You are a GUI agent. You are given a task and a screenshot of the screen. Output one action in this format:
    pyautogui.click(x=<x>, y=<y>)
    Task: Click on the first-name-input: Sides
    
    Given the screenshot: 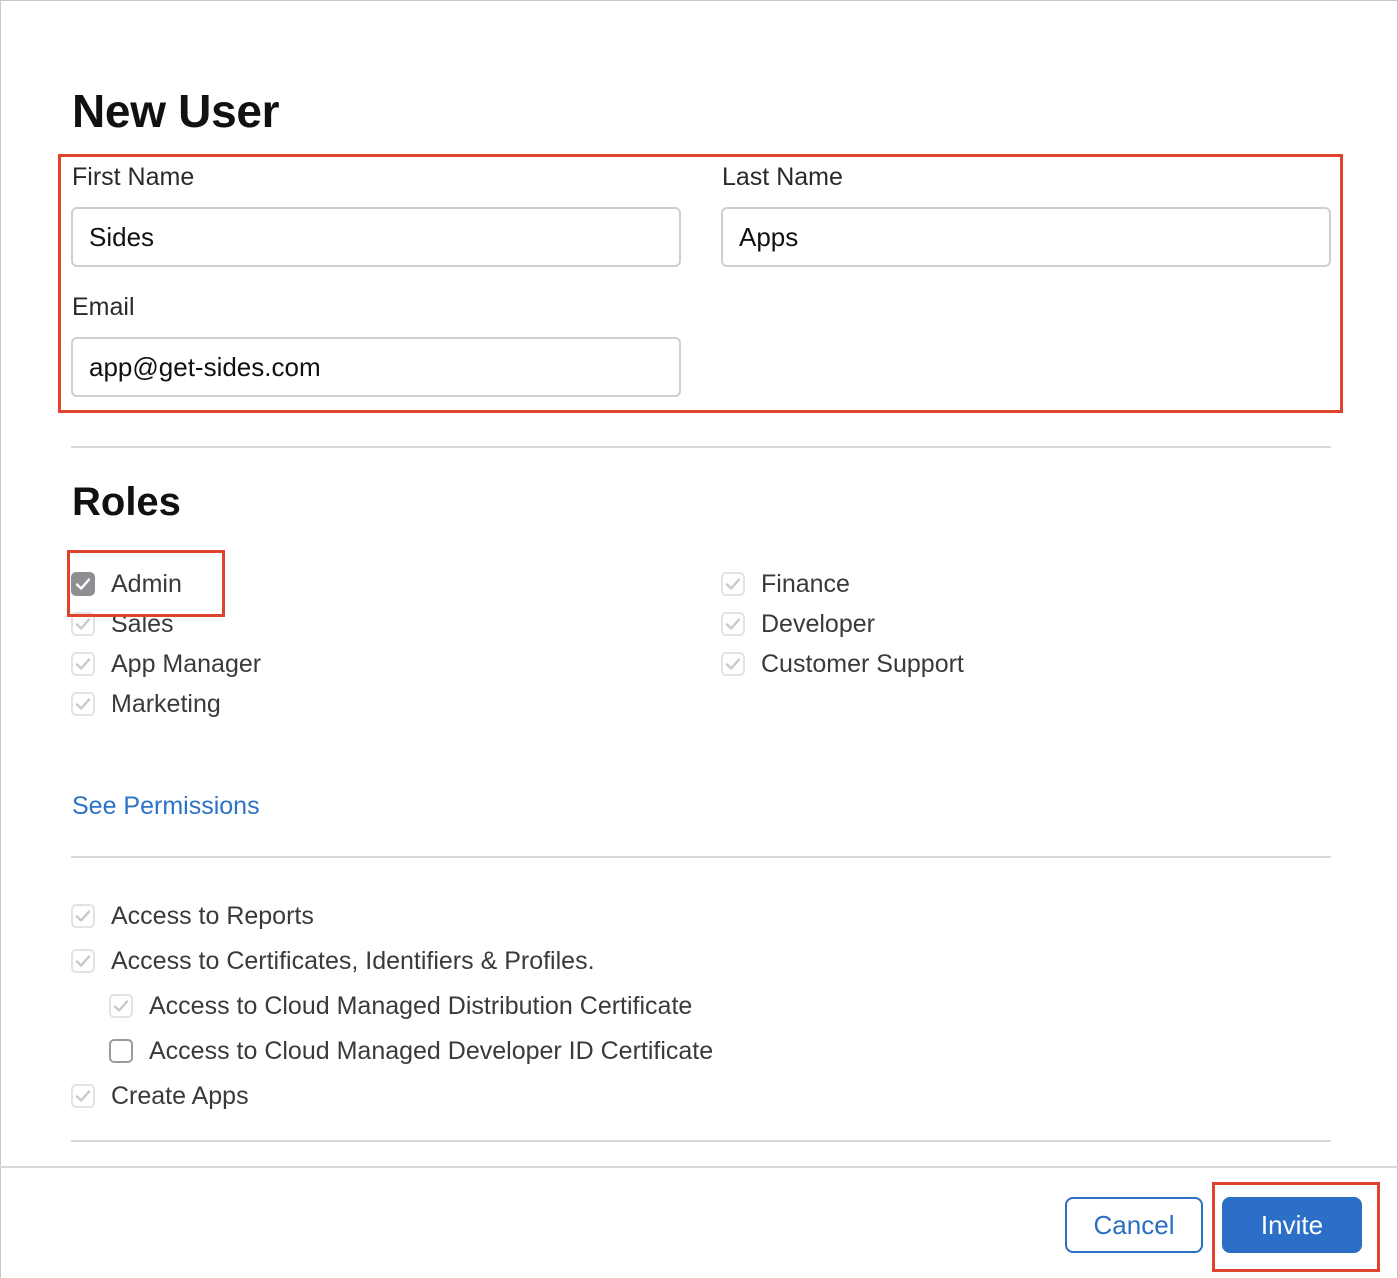 What is the action you would take?
    pyautogui.click(x=376, y=237)
    